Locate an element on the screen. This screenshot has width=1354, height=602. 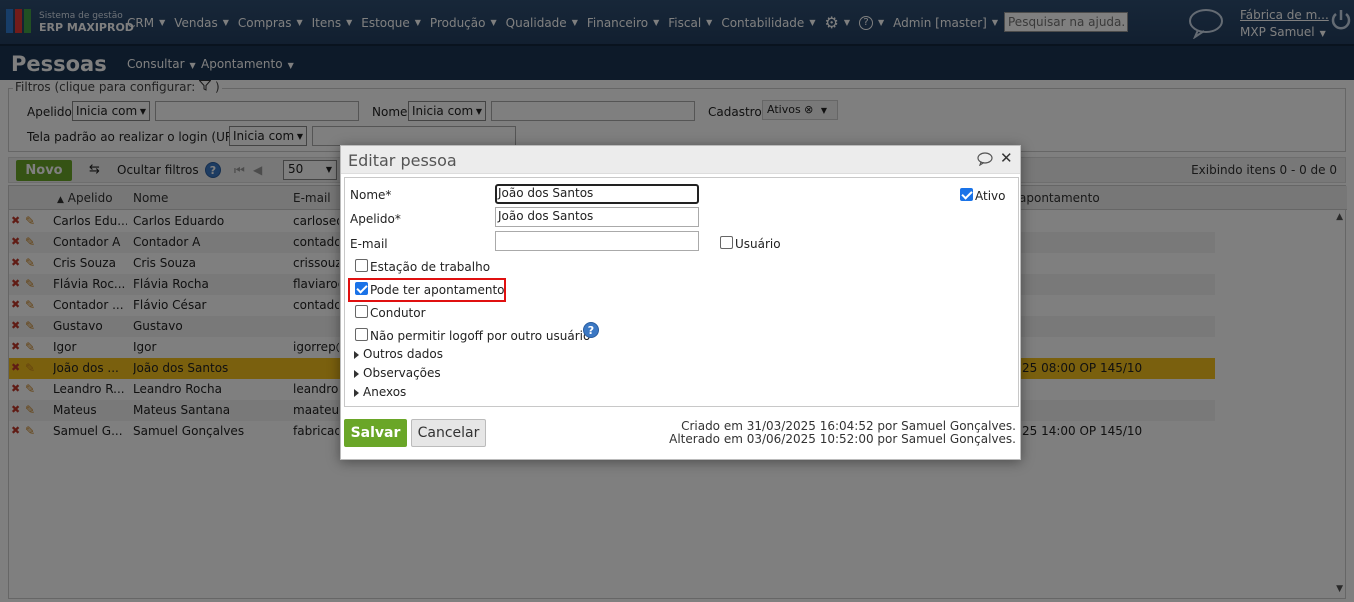
cancel-button: Cancelar is located at coordinates (448, 433).